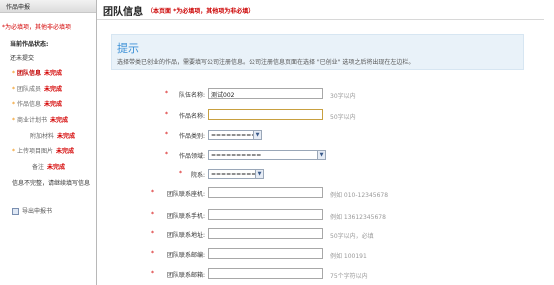 This screenshot has height=285, width=554. Describe the element at coordinates (43, 151) in the screenshot. I see `sidebar-item-upload-images: * 上传项目图片 未完成` at that location.